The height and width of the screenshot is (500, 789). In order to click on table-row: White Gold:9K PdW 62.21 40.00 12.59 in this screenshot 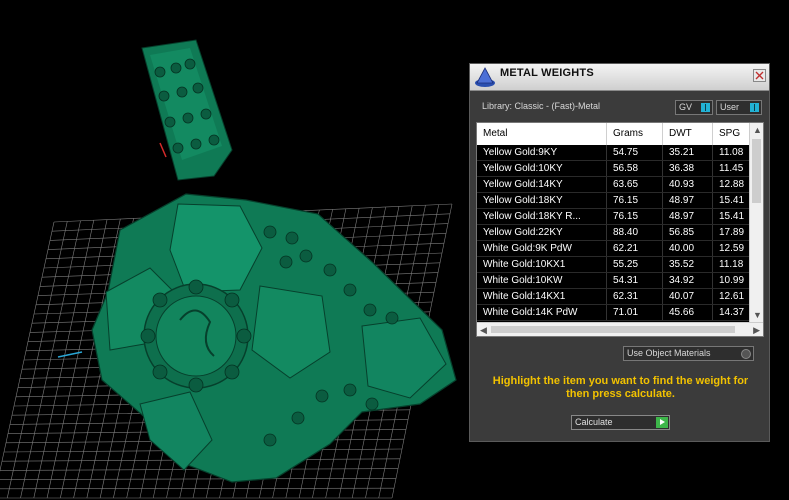, I will do `click(613, 249)`.